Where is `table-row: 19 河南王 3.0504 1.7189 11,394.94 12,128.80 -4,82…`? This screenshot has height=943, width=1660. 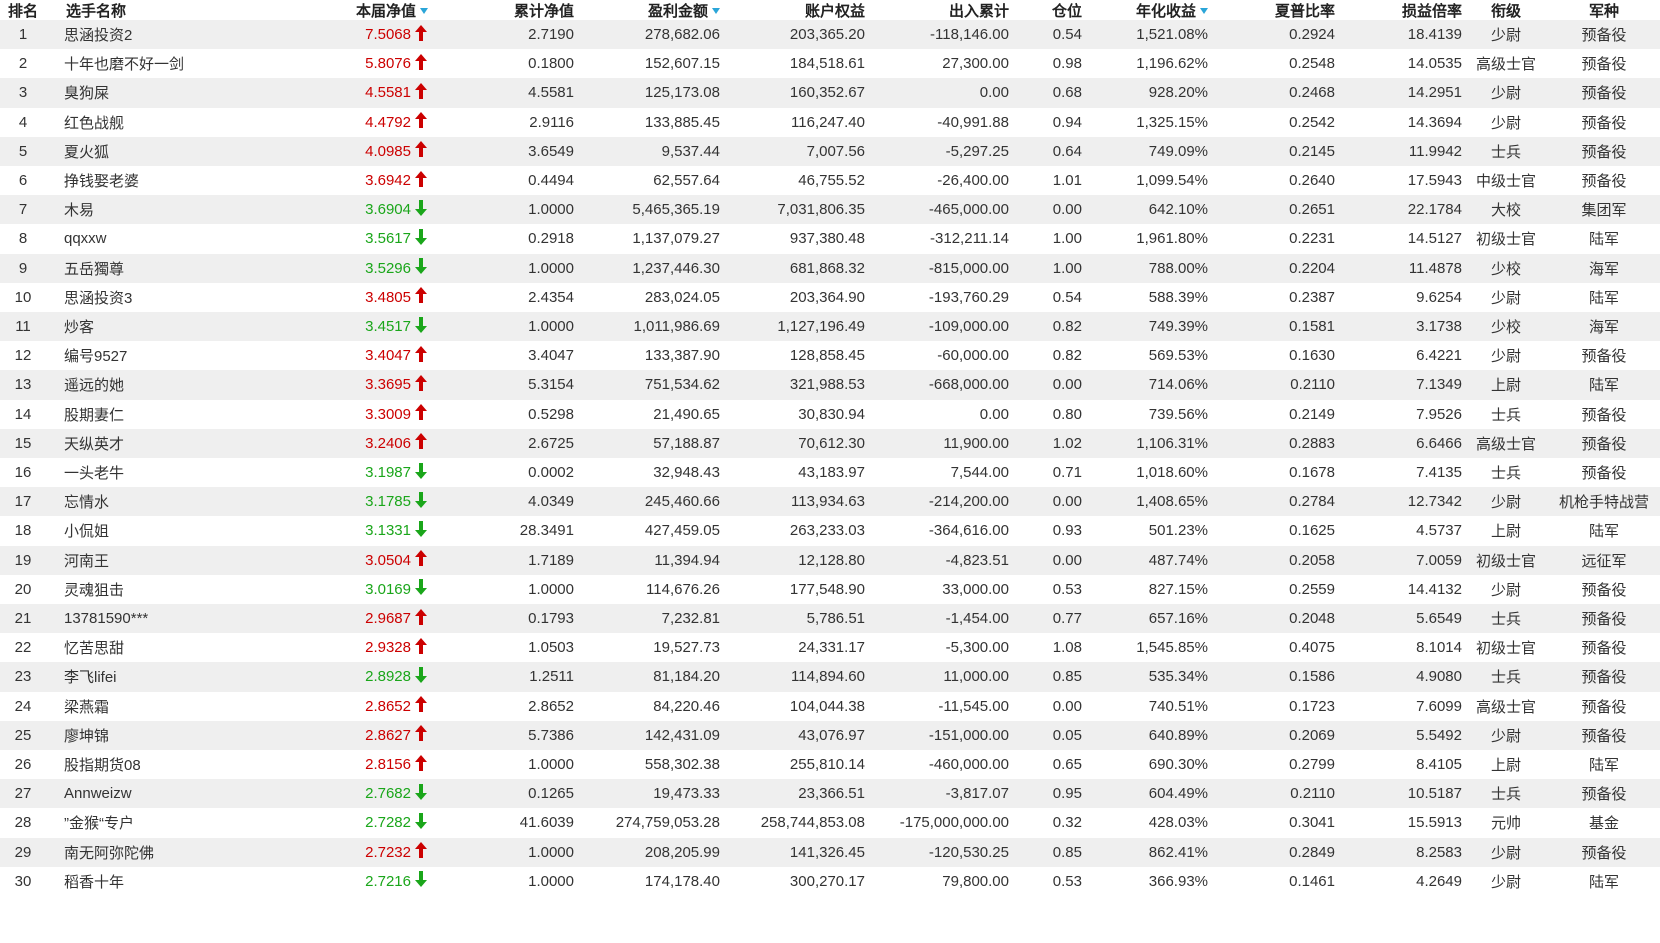 table-row: 19 河南王 3.0504 1.7189 11,394.94 12,128.80 -4,82… is located at coordinates (830, 560).